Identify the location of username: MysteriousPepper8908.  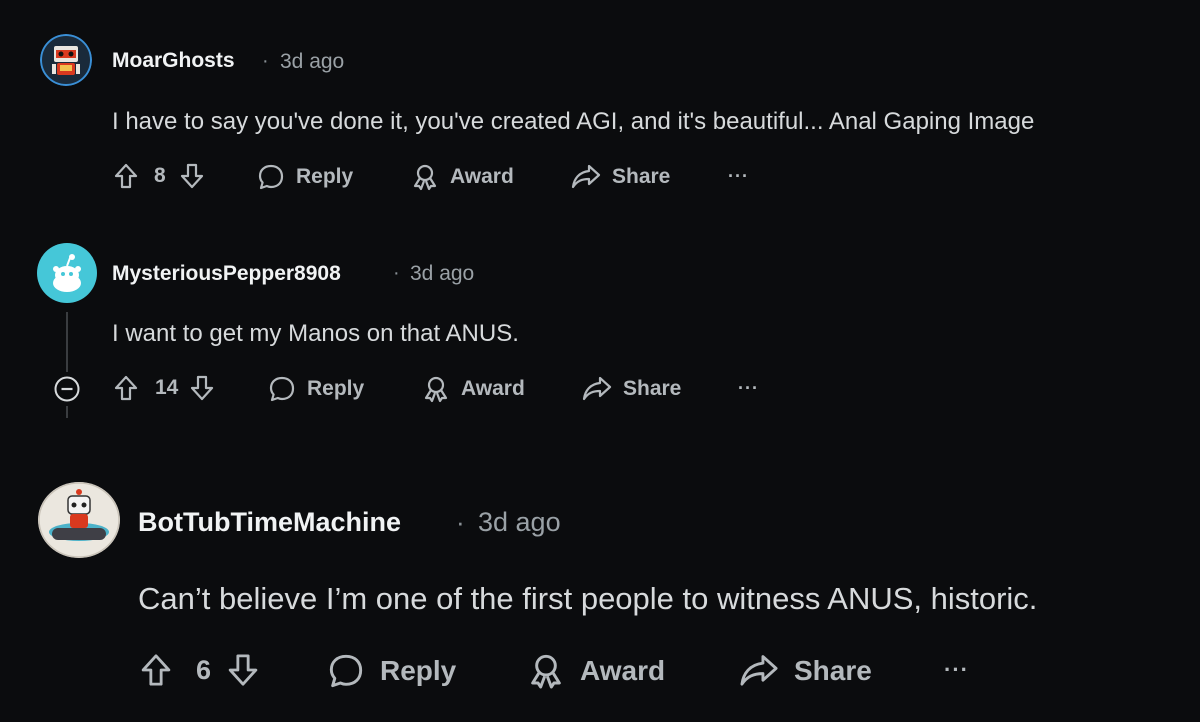
(226, 274).